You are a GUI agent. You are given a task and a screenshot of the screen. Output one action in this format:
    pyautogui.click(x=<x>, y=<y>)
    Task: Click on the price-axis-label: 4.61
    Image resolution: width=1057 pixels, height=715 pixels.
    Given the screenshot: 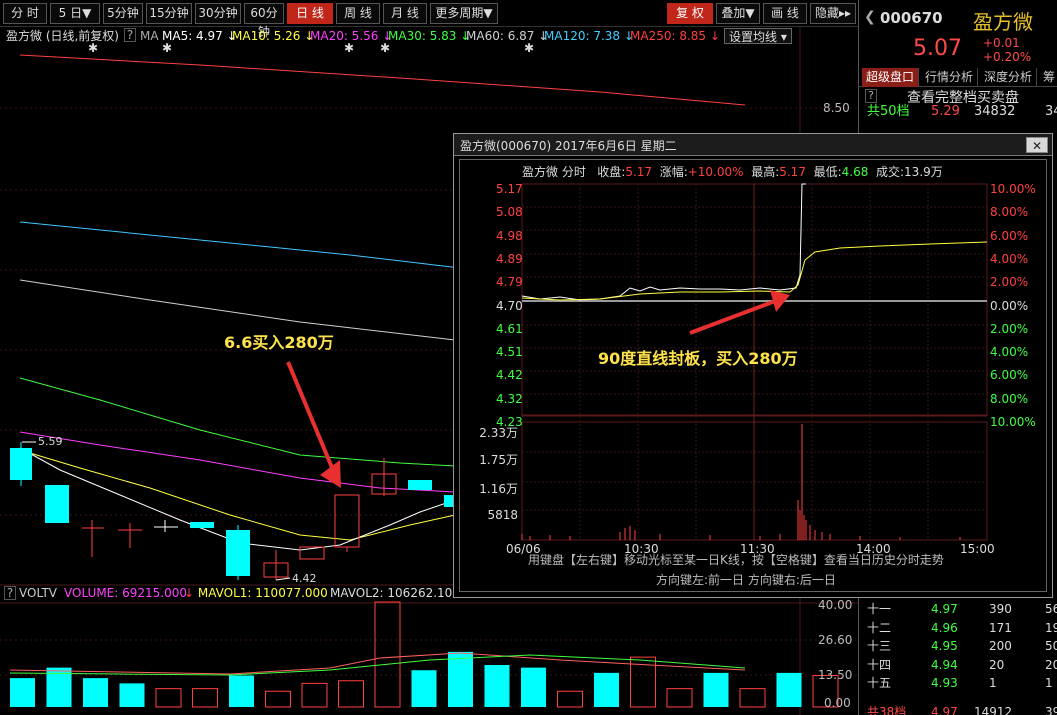 What is the action you would take?
    pyautogui.click(x=509, y=328)
    